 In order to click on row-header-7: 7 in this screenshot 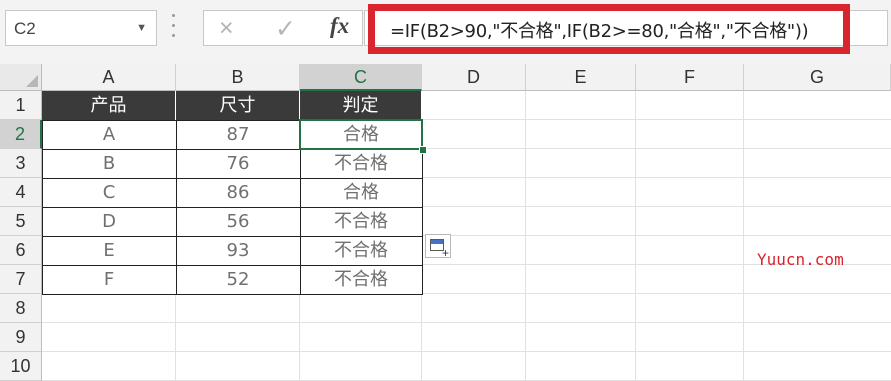, I will do `click(21, 279)`.